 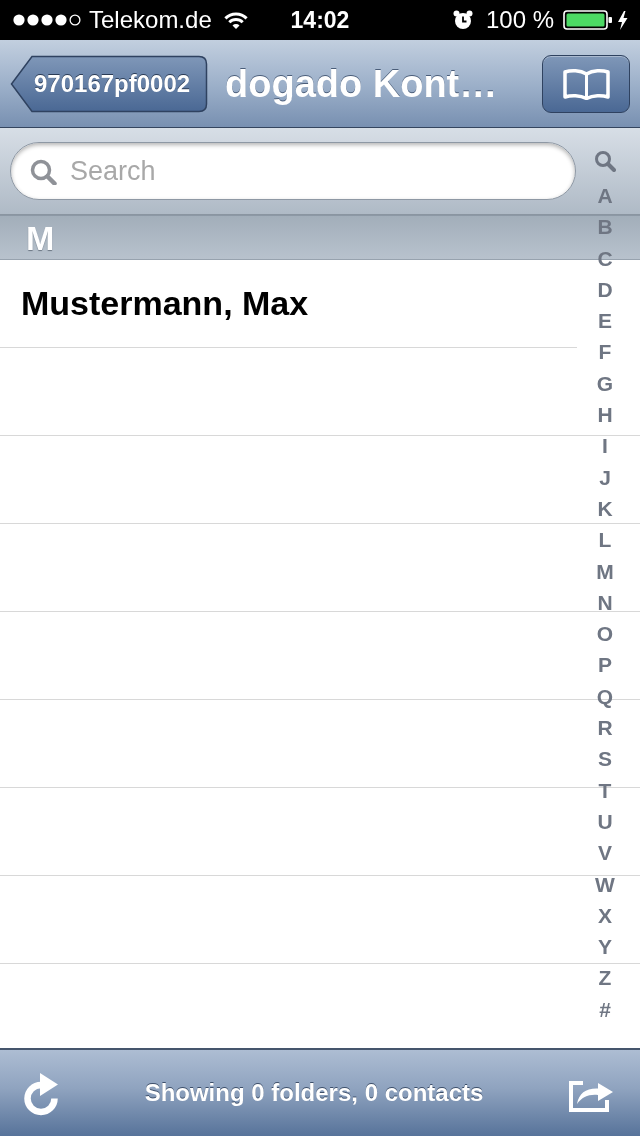 What do you see at coordinates (314, 1093) in the screenshot?
I see `status-text: Showing 0 folders, 0 contacts` at bounding box center [314, 1093].